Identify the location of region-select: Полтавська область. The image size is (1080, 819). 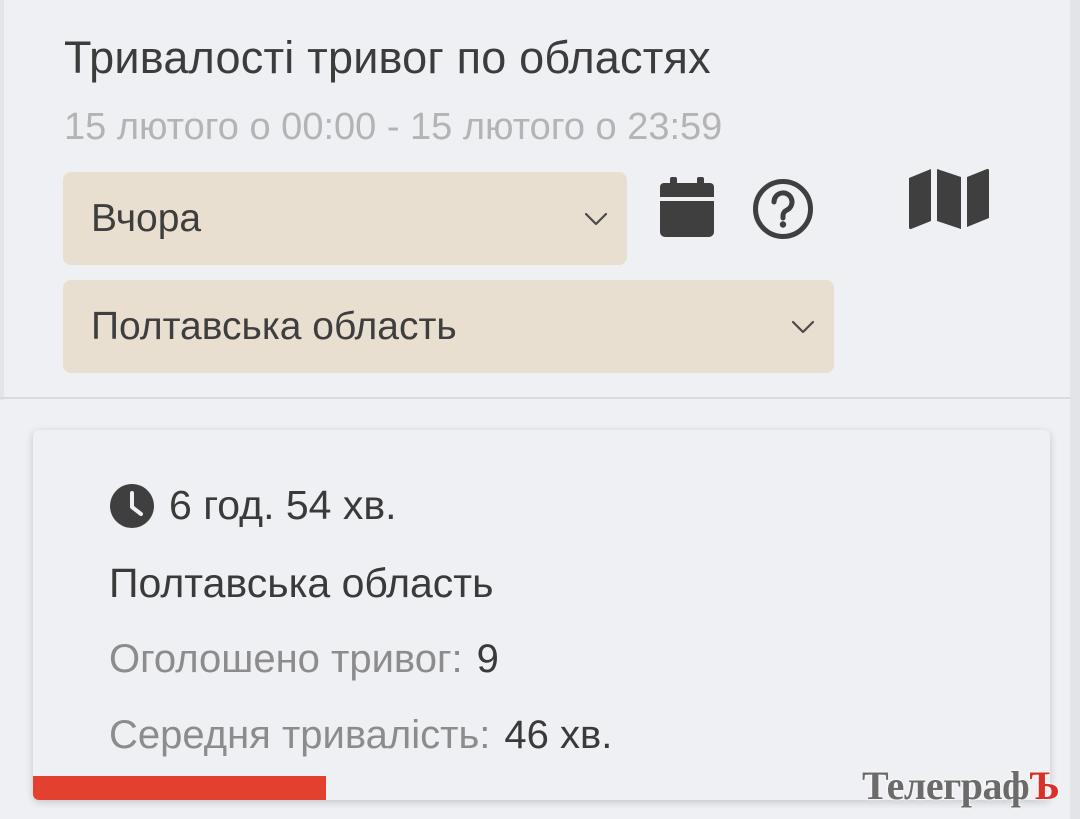
(448, 326).